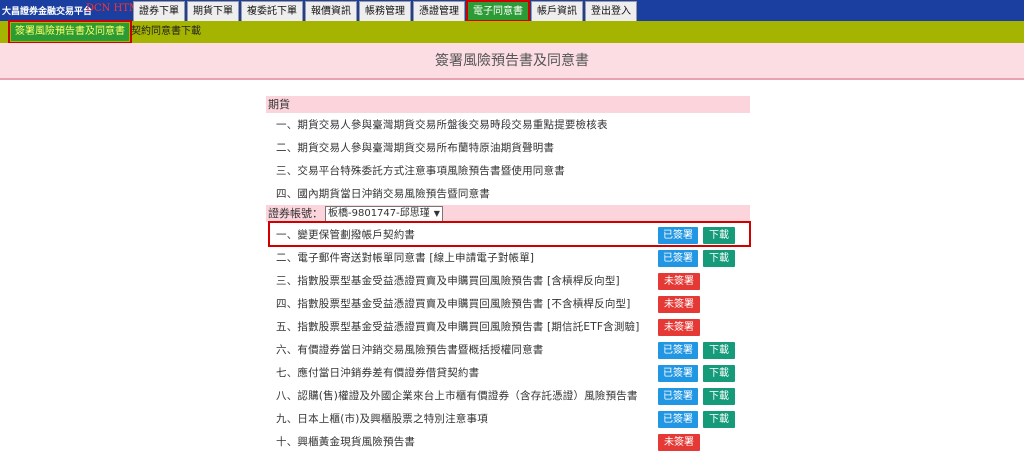 Image resolution: width=1024 pixels, height=457 pixels. I want to click on menu-electronic-consent: 電子同意書, so click(498, 11).